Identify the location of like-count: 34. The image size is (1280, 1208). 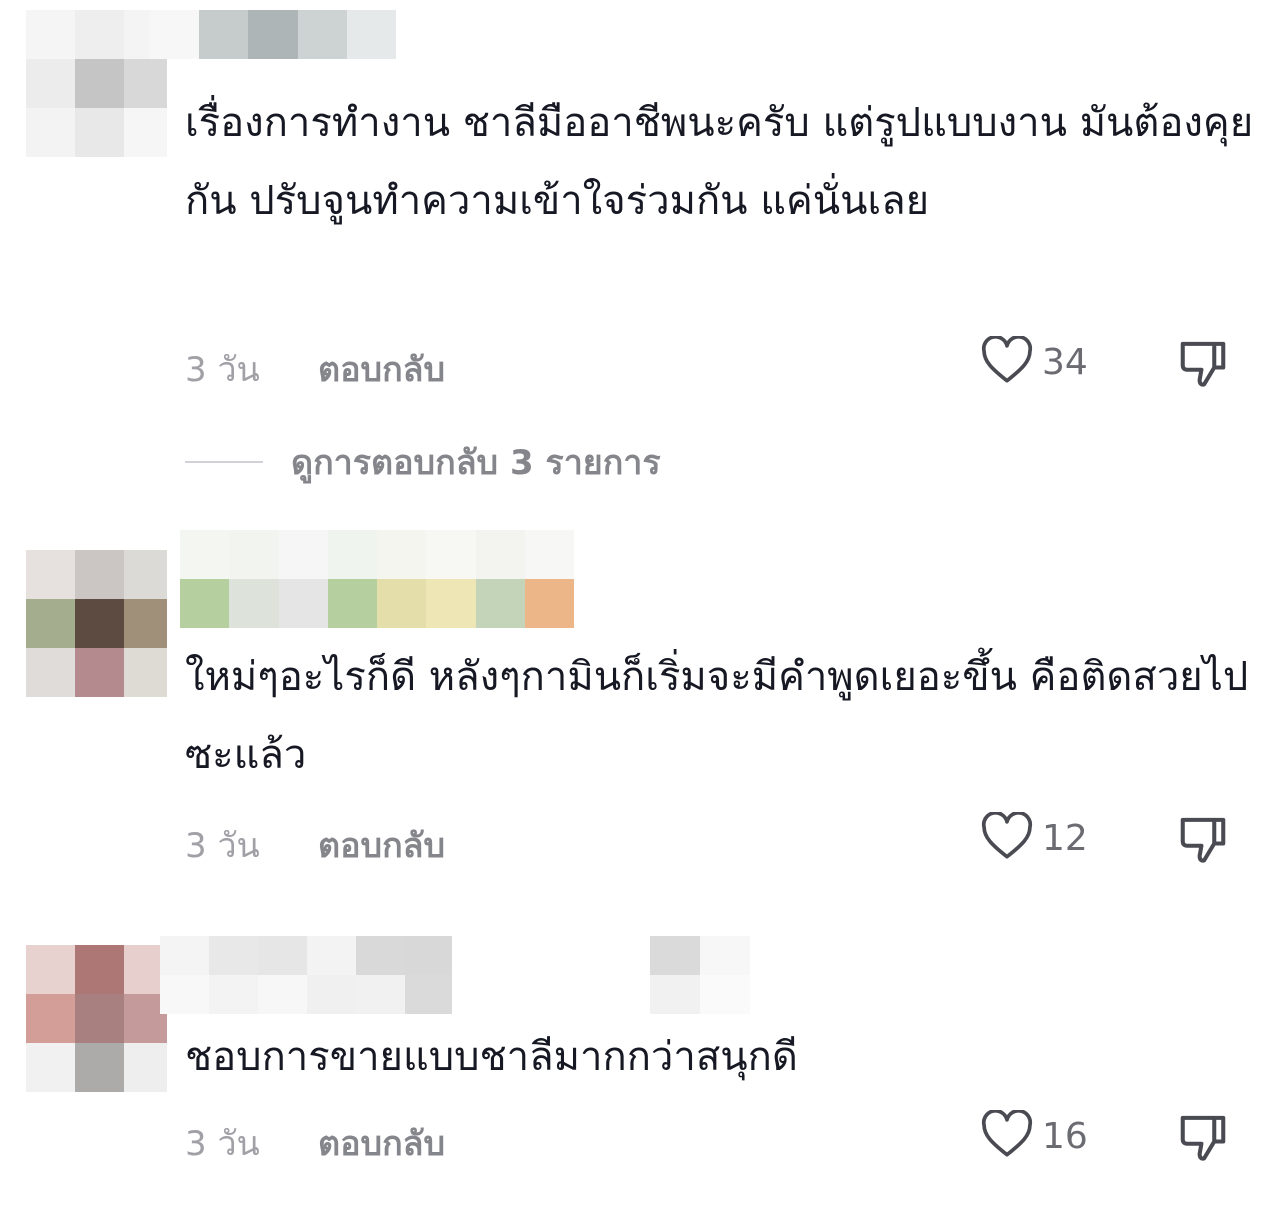
(1065, 362).